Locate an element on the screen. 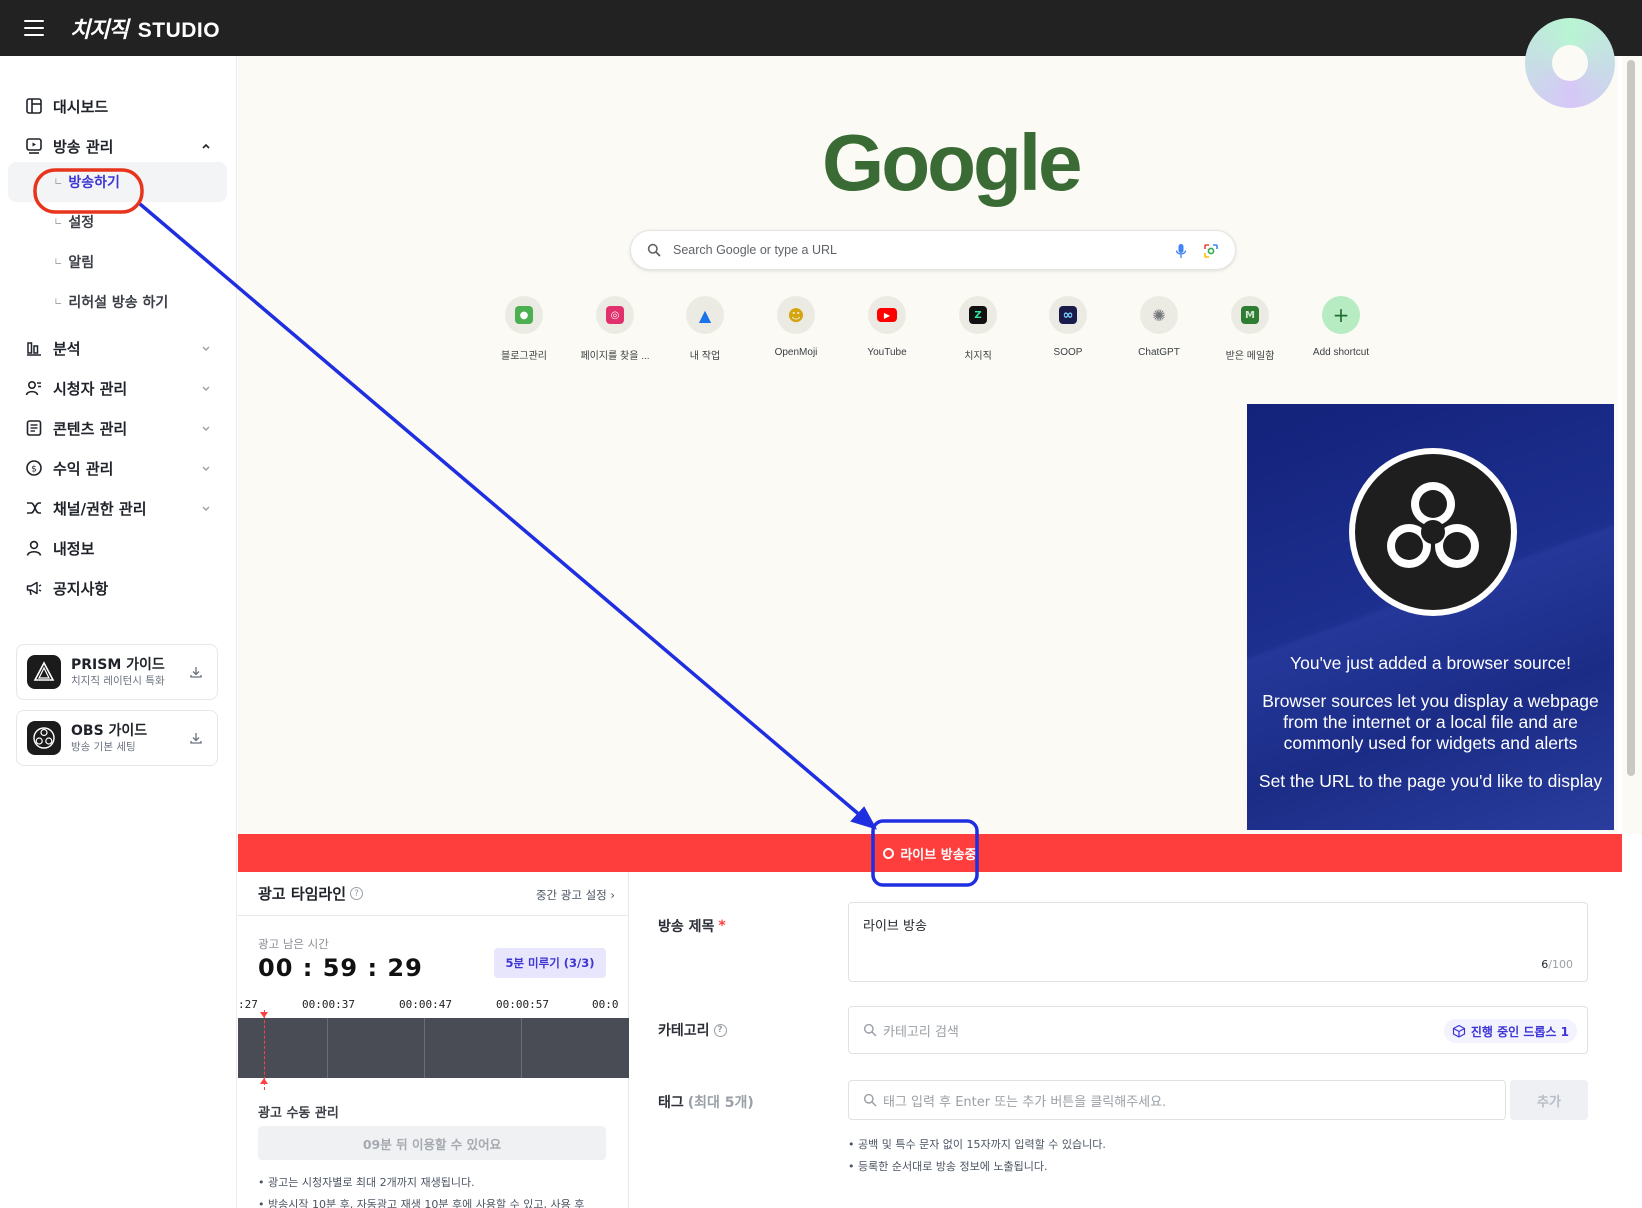 The width and height of the screenshot is (1642, 1208). broadcast-title-value: 라이브 방송 is located at coordinates (895, 926).